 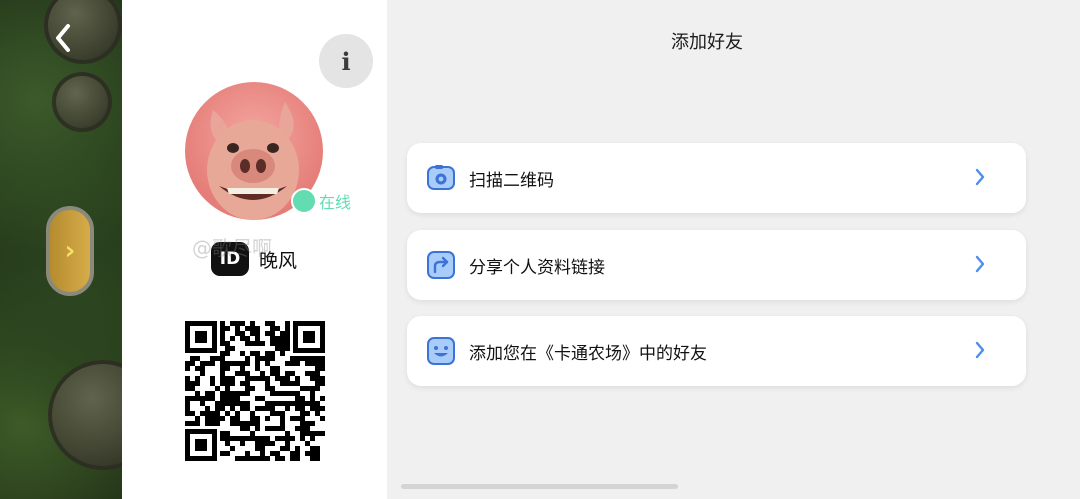 I want to click on camera-icon, so click(x=441, y=177).